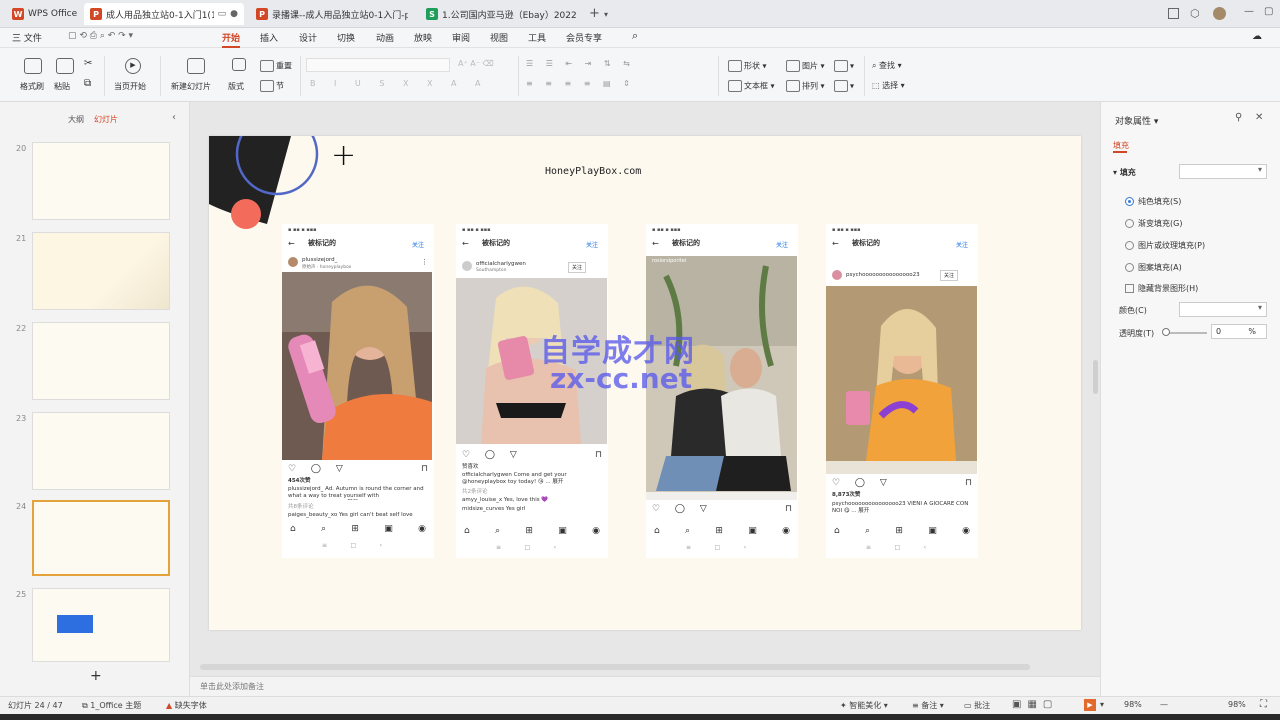 The image size is (1280, 720). What do you see at coordinates (751, 86) in the screenshot?
I see `textbox-button: 文本框 ▾` at bounding box center [751, 86].